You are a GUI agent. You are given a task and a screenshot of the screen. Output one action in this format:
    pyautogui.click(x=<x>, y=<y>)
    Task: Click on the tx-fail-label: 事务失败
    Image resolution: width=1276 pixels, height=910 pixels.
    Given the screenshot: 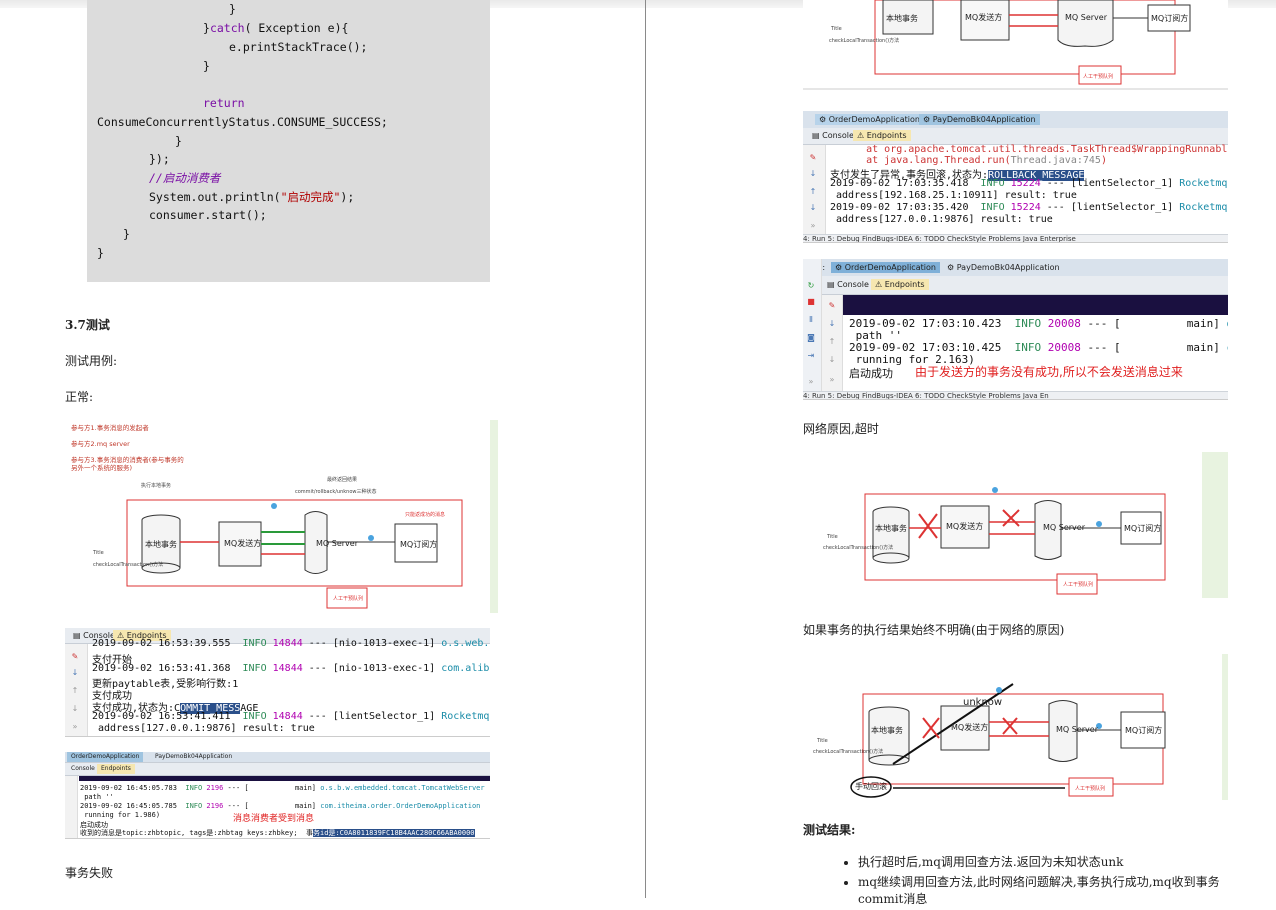 What is the action you would take?
    pyautogui.click(x=89, y=873)
    